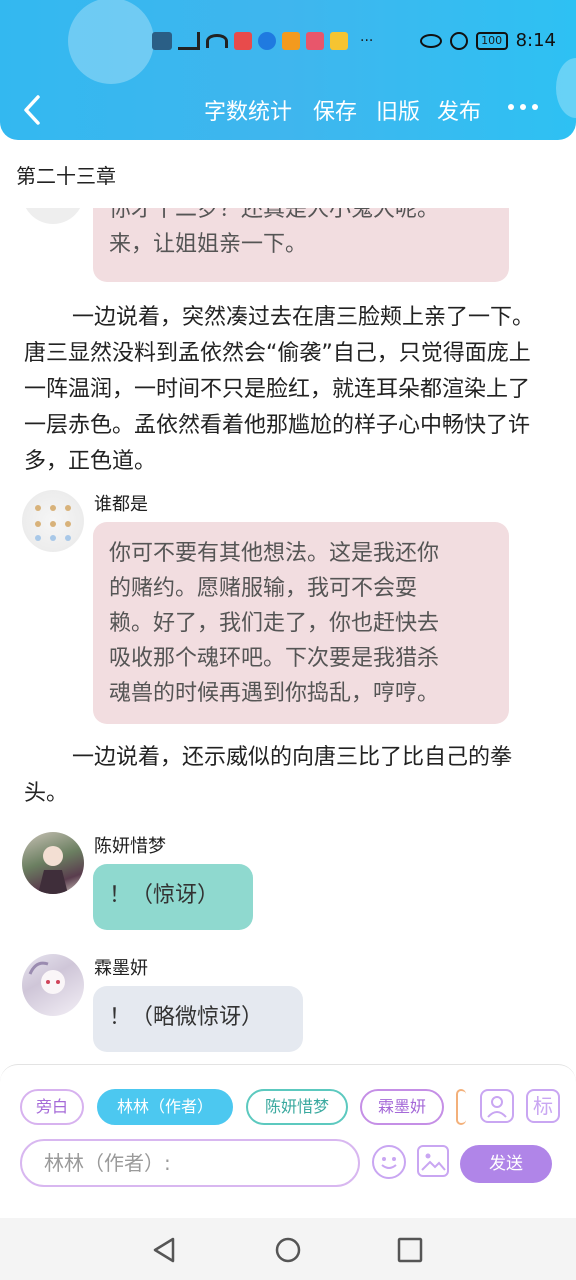 Image resolution: width=576 pixels, height=1280 pixels. I want to click on square-recents-icon, so click(410, 1250).